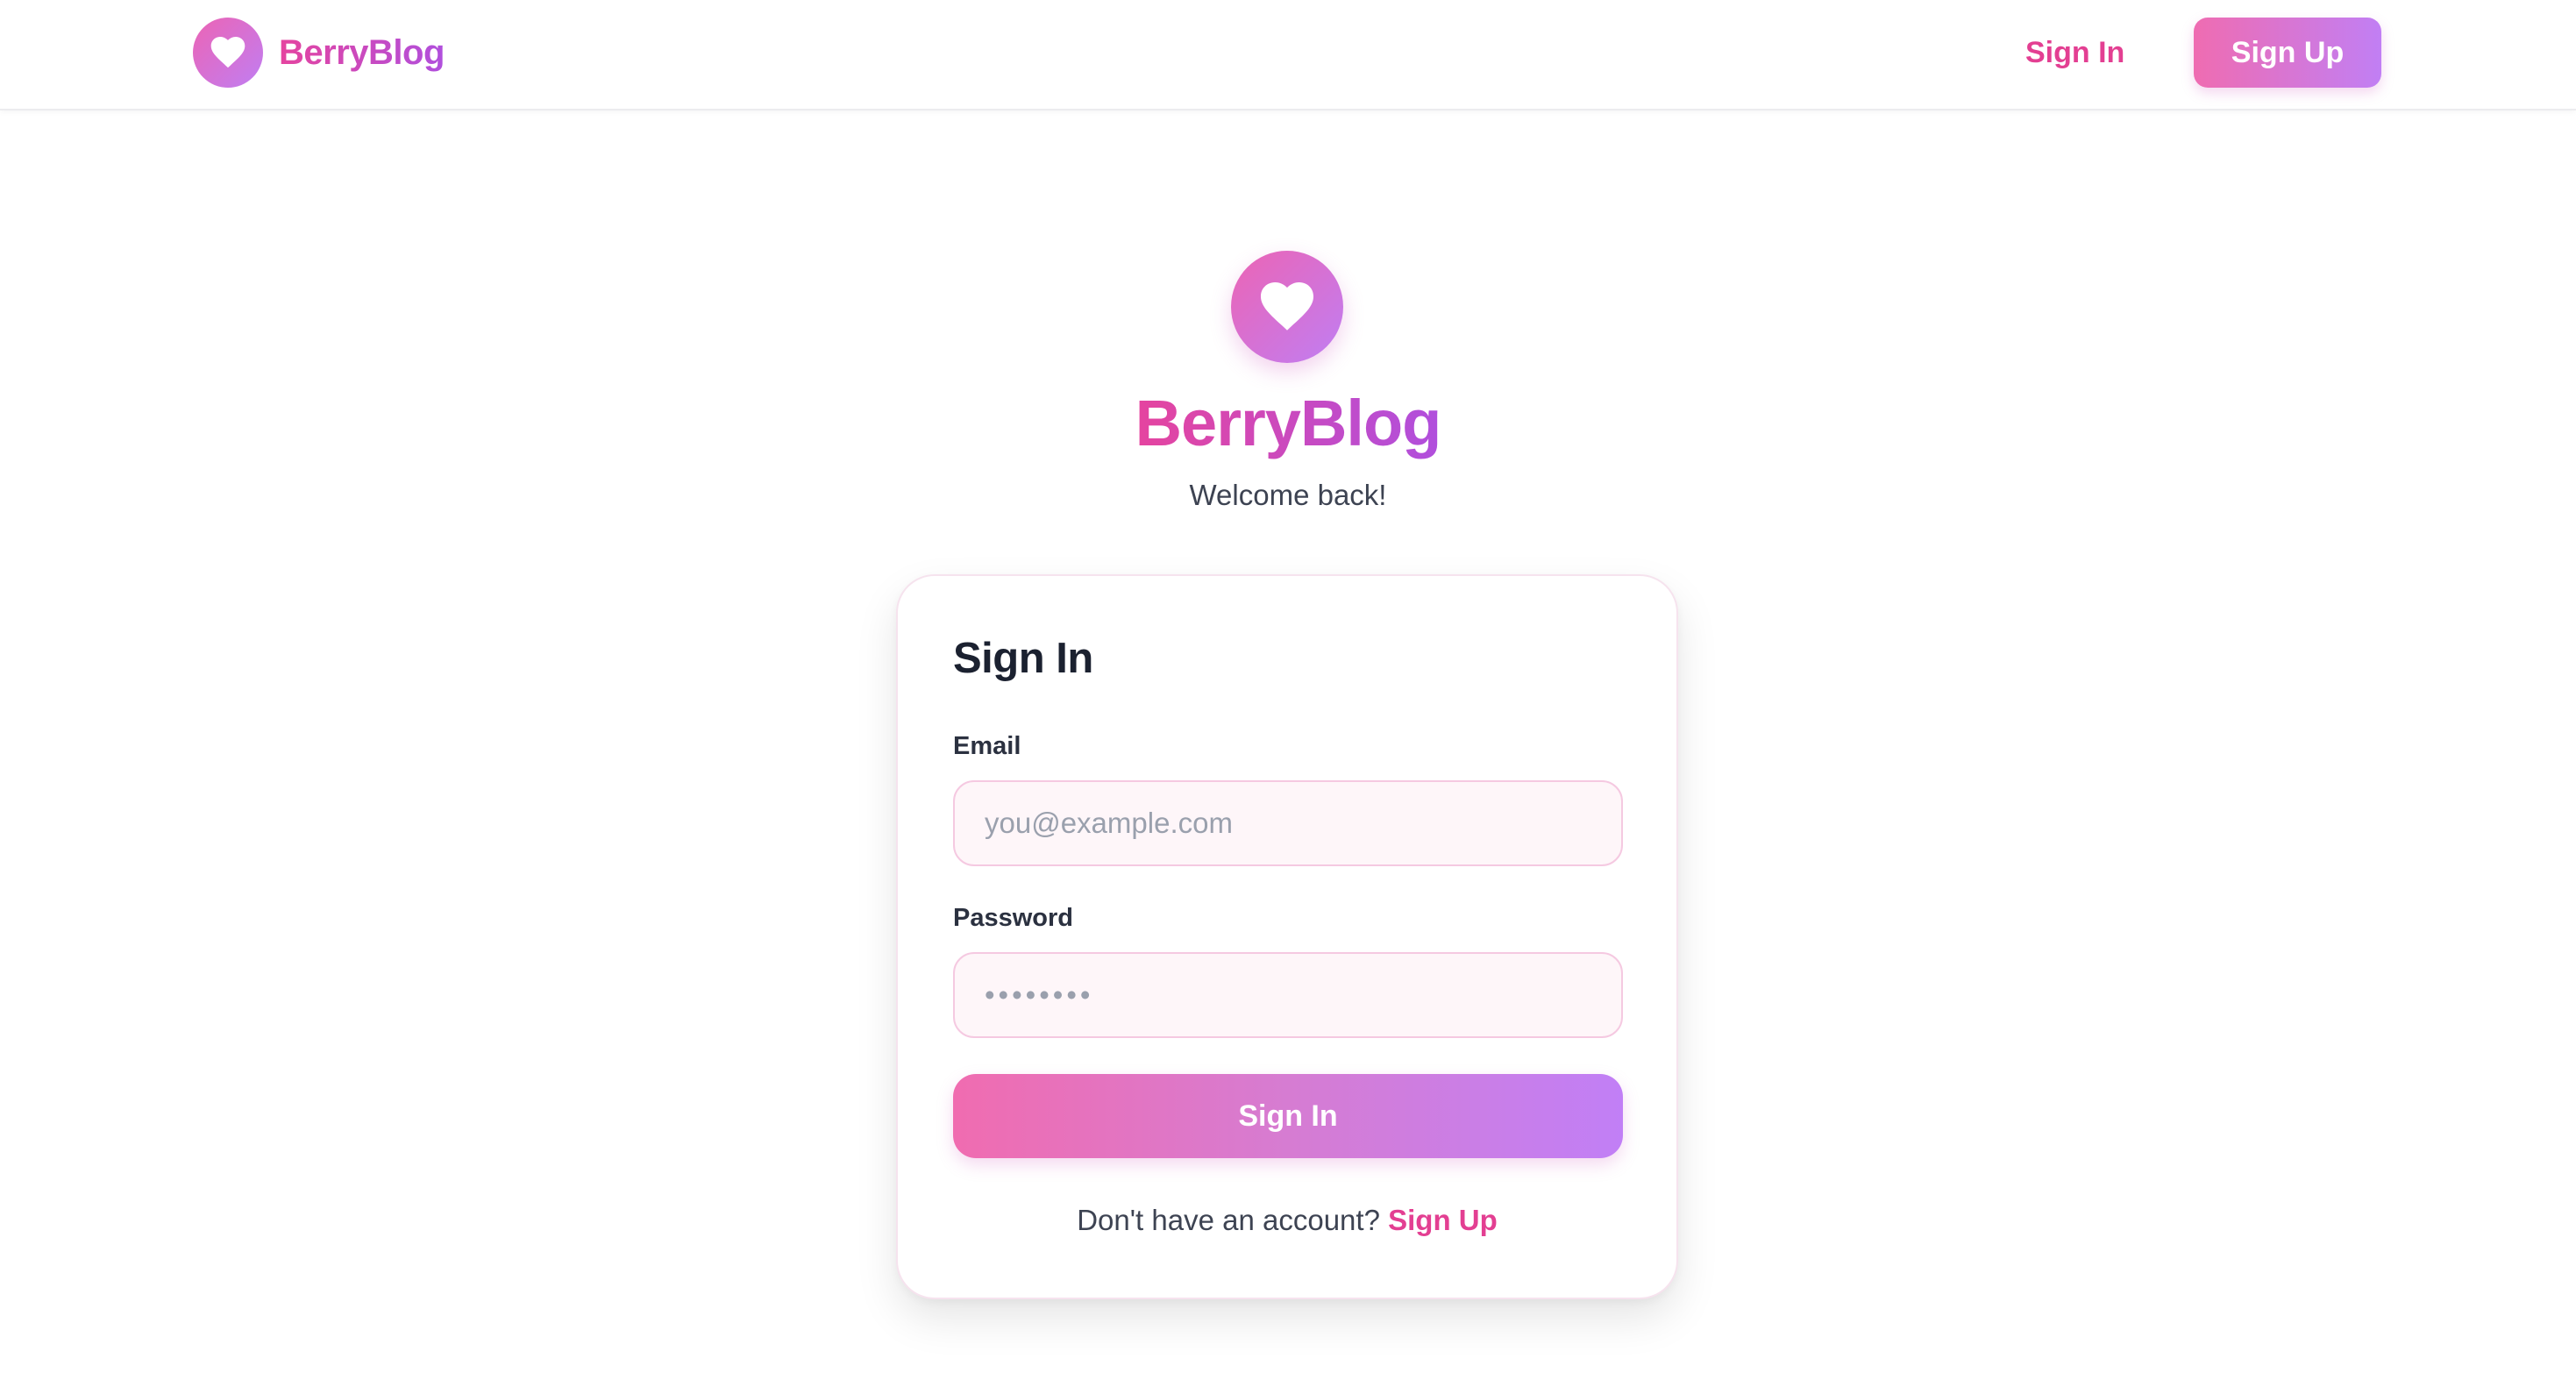 This screenshot has width=2576, height=1394. I want to click on sign-in-button: Sign In, so click(1288, 1116).